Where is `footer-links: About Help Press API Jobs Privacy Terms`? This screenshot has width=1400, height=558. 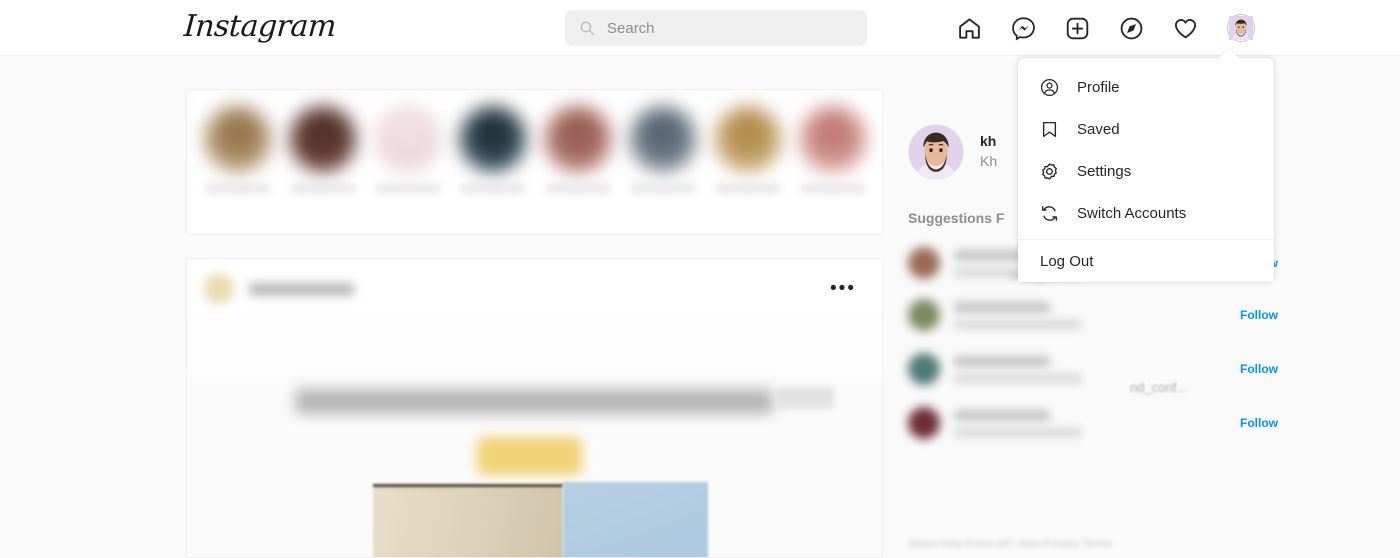 footer-links: About Help Press API Jobs Privacy Terms is located at coordinates (1010, 544).